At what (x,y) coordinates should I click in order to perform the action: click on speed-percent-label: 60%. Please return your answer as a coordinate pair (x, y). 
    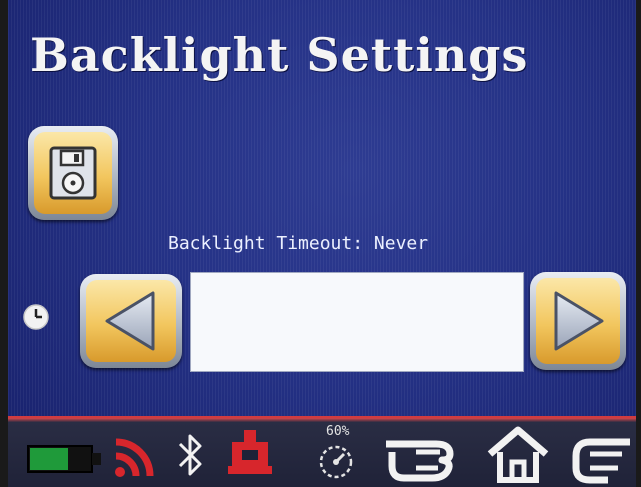
    Looking at the image, I should click on (338, 431).